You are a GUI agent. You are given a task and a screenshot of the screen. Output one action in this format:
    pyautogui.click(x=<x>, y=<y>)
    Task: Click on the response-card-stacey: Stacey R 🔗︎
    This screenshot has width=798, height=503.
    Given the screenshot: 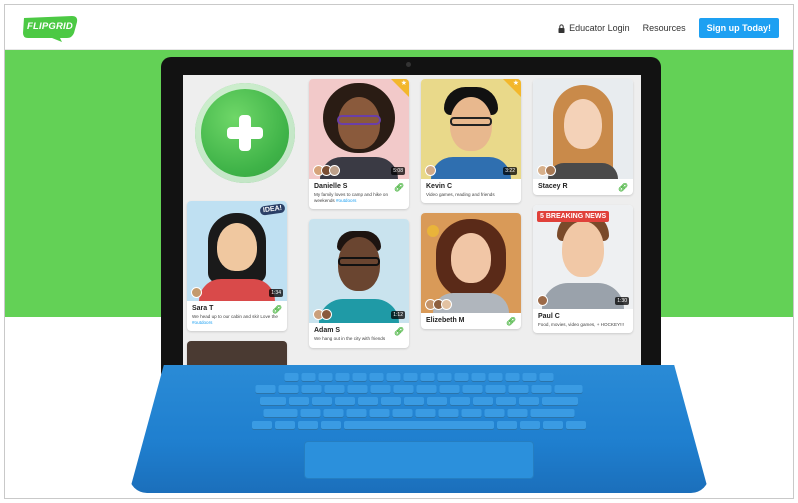 What is the action you would take?
    pyautogui.click(x=583, y=137)
    